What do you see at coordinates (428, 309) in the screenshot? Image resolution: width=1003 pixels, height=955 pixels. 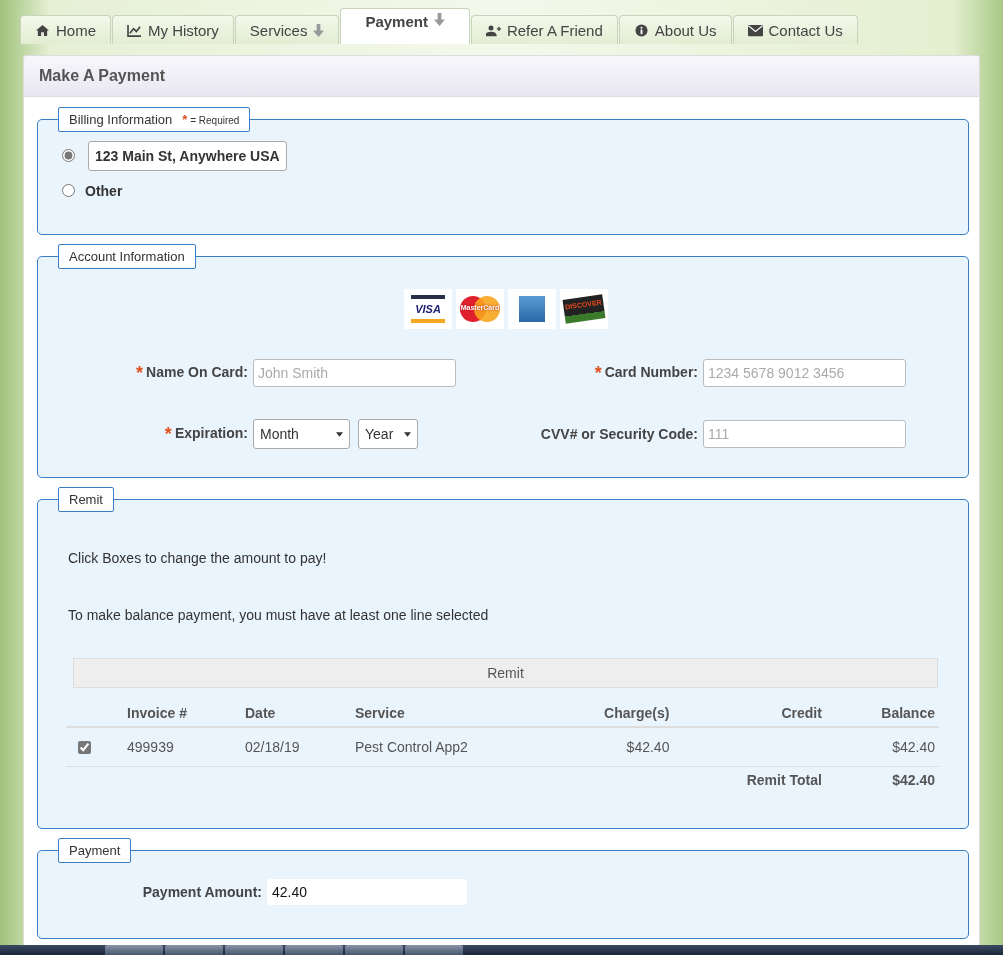 I see `card-logo: VISA` at bounding box center [428, 309].